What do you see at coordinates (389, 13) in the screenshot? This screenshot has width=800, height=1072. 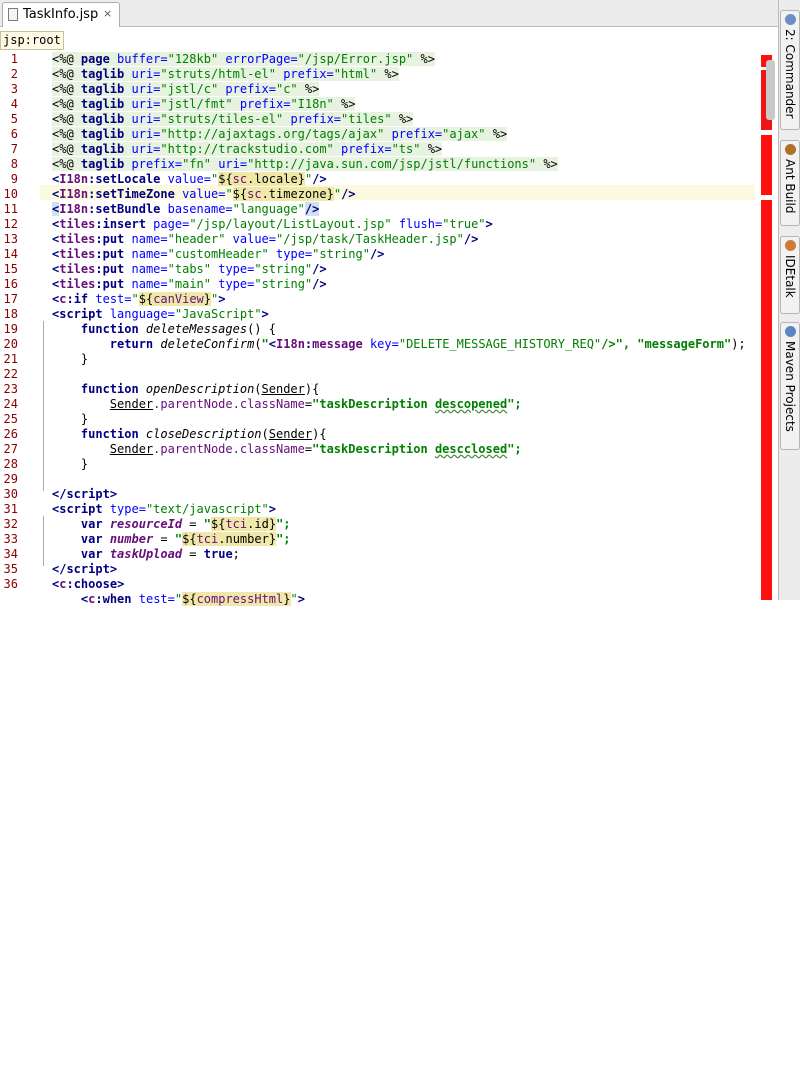 I see `editor-tab-bar: TaskInfo.jsp ×` at bounding box center [389, 13].